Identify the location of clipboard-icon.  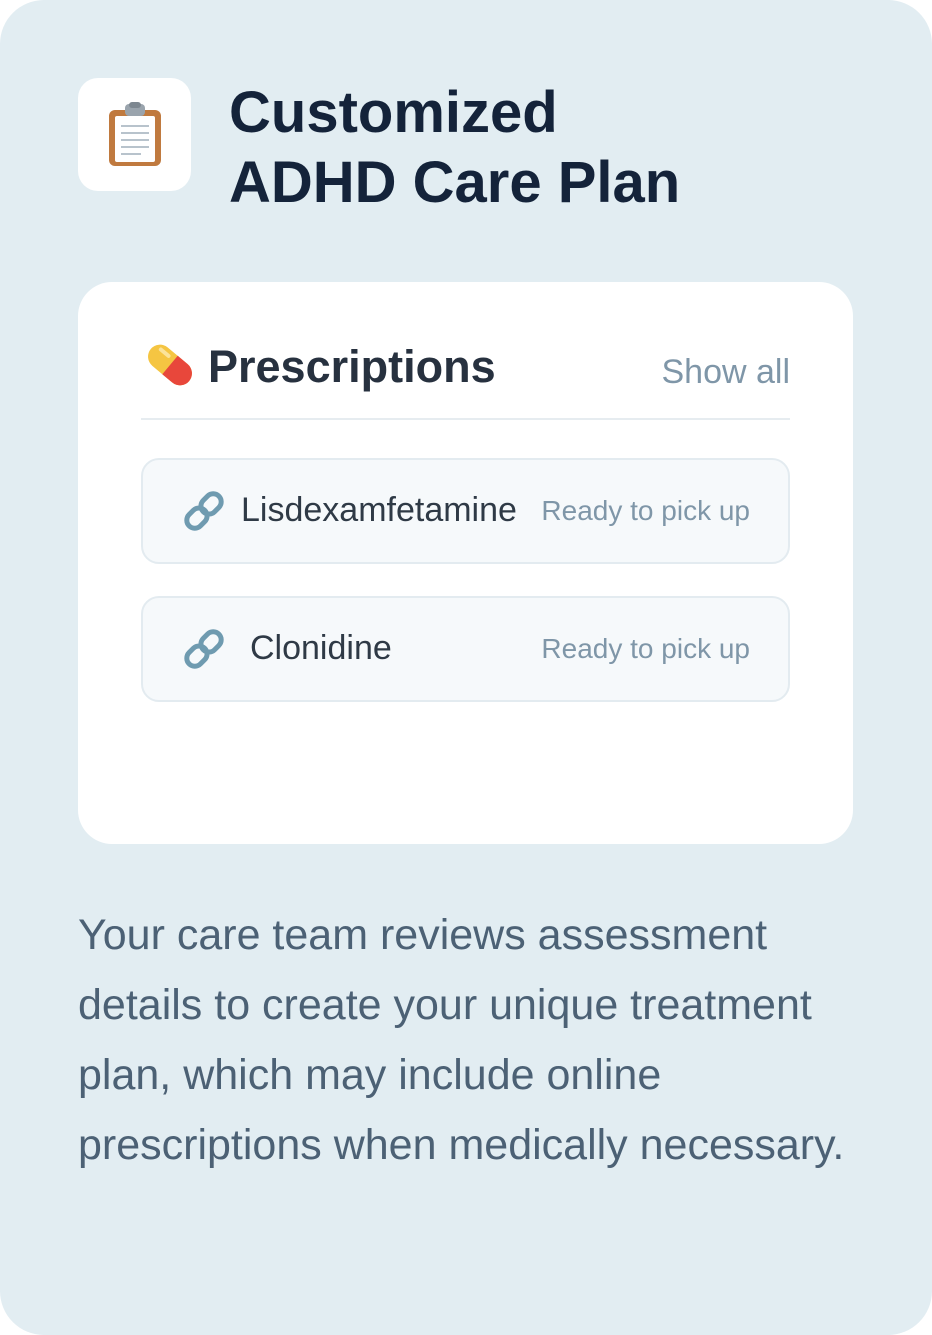
(134, 134).